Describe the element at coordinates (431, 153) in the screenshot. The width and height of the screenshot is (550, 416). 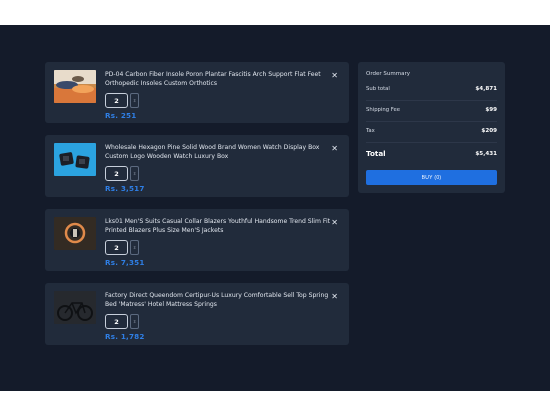
I see `total-row: Total $5,431` at that location.